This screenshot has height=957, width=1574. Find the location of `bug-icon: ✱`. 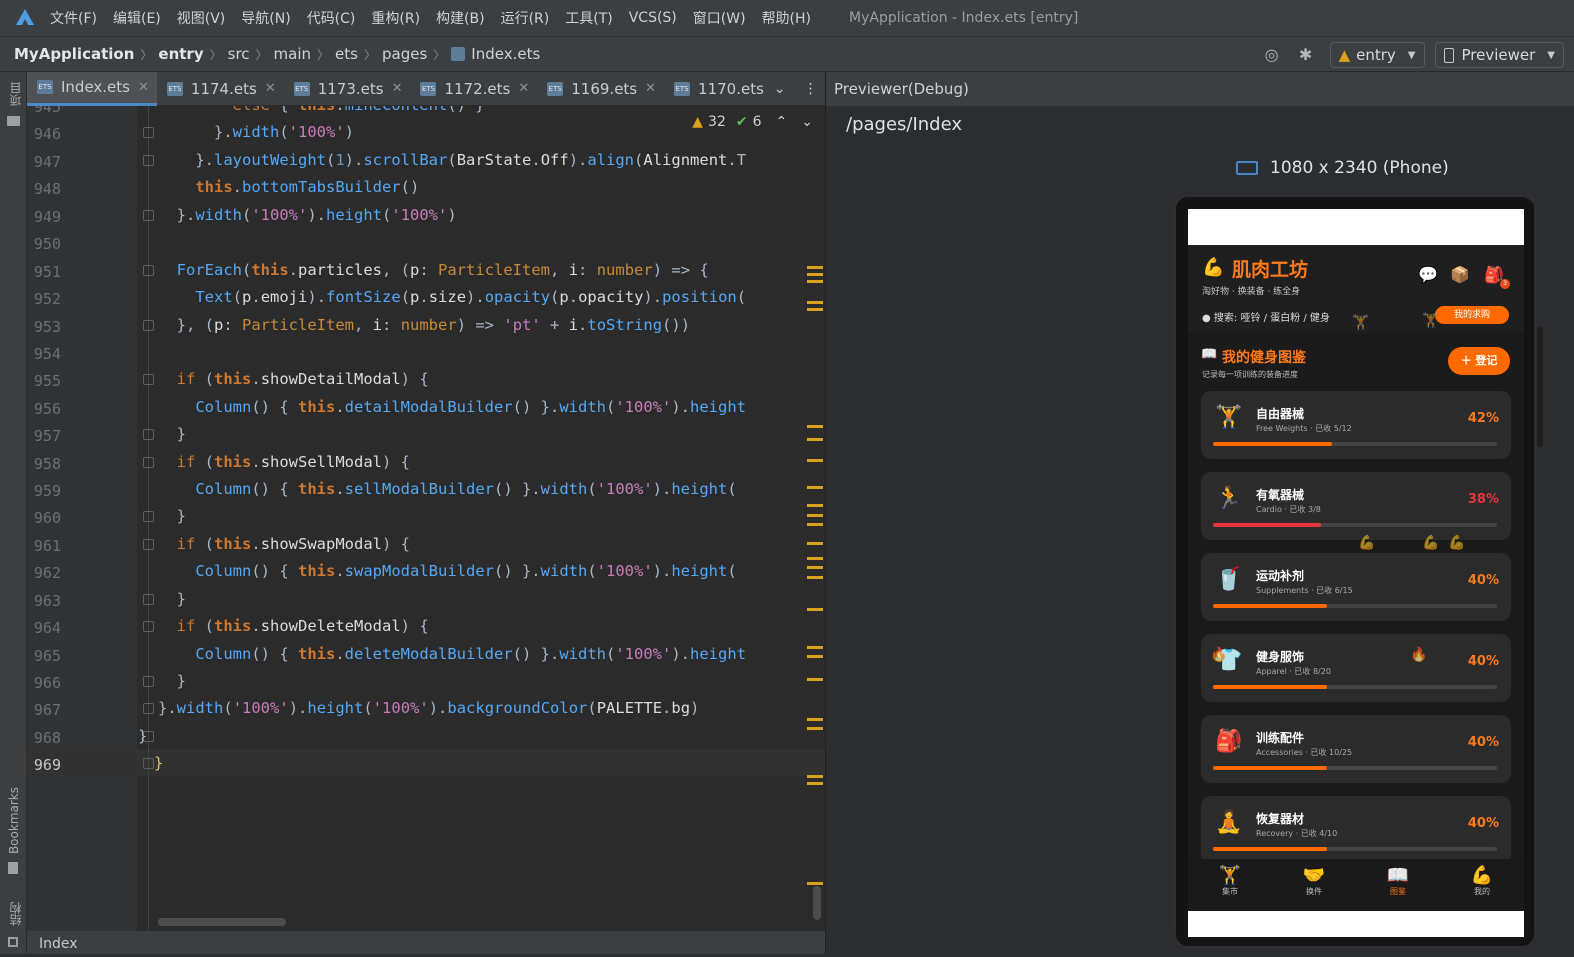

bug-icon: ✱ is located at coordinates (1306, 55).